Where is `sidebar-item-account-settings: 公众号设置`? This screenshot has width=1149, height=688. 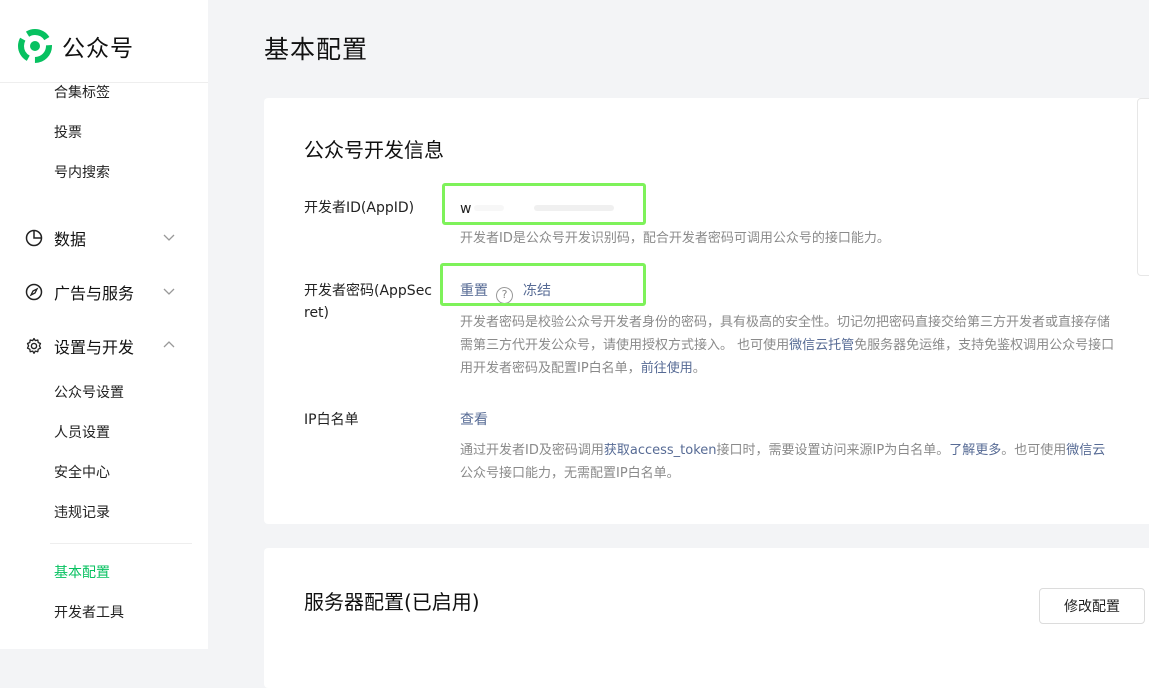
sidebar-item-account-settings: 公众号设置 is located at coordinates (89, 393).